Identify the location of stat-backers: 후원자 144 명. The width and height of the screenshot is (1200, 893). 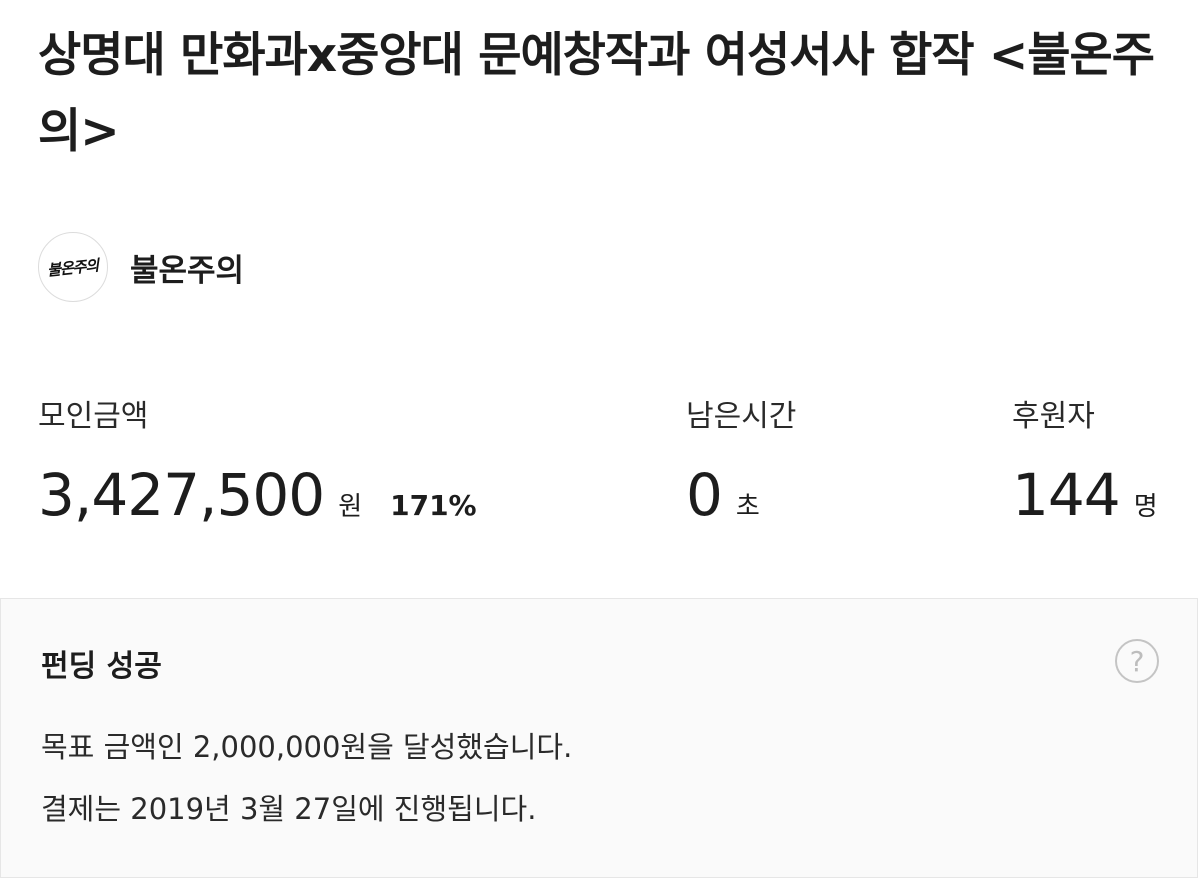
(1085, 461).